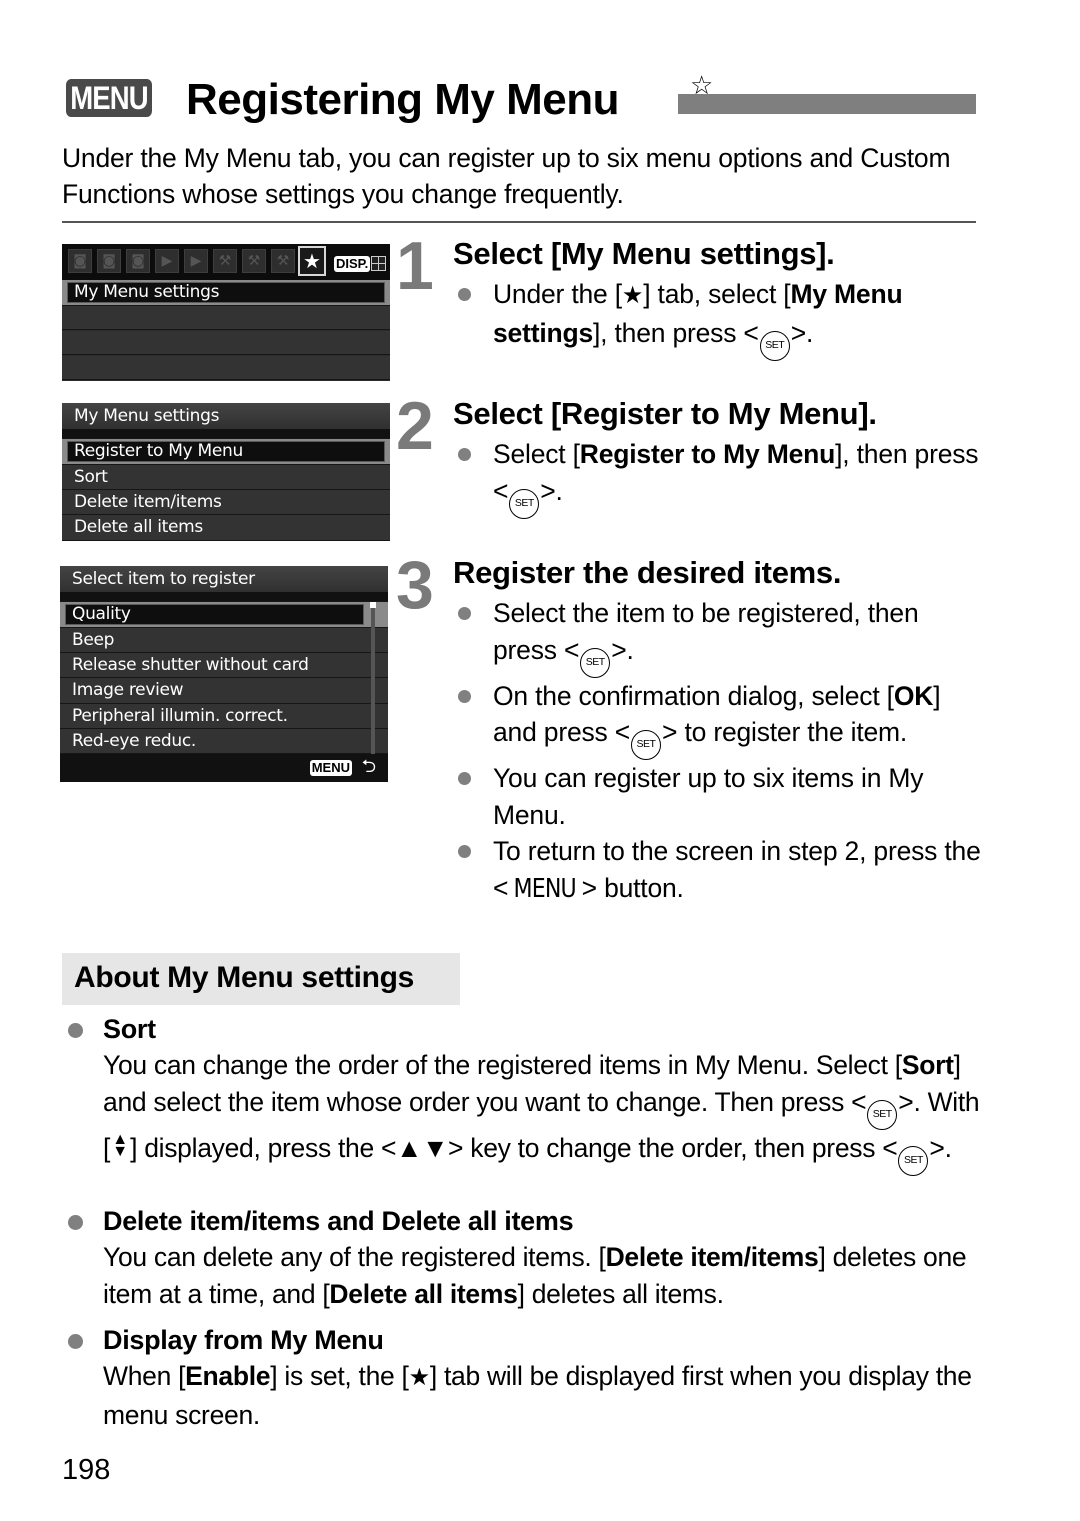  Describe the element at coordinates (224, 768) in the screenshot. I see `screen-footer: MENU ⮌` at that location.